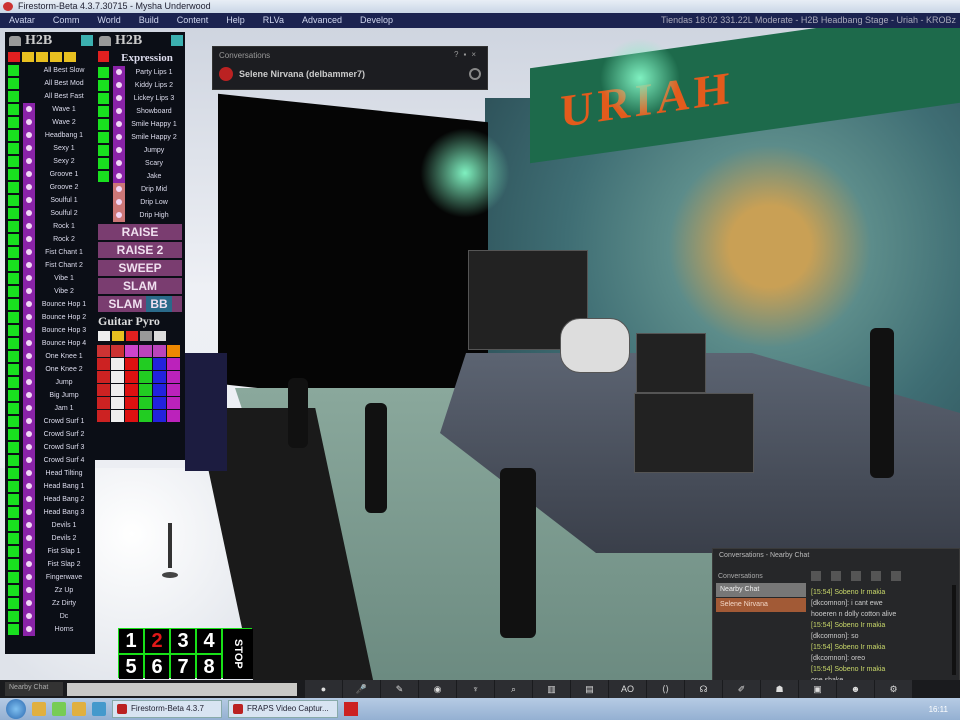  Describe the element at coordinates (855, 689) in the screenshot. I see `toolbar-button: ☻` at that location.